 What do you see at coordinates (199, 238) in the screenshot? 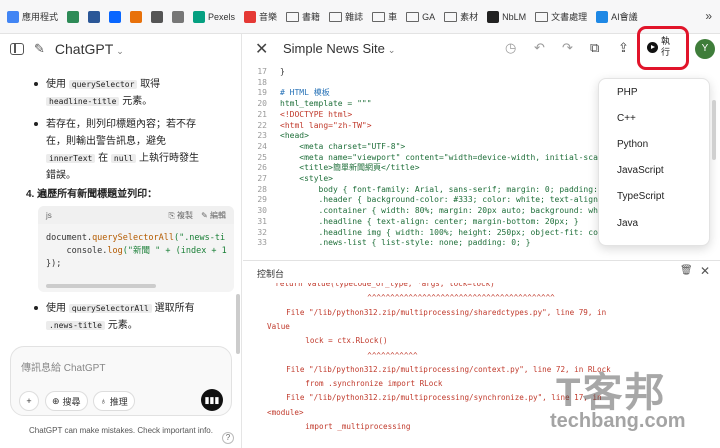
I see `code-token: (".news-ti` at bounding box center [199, 238].